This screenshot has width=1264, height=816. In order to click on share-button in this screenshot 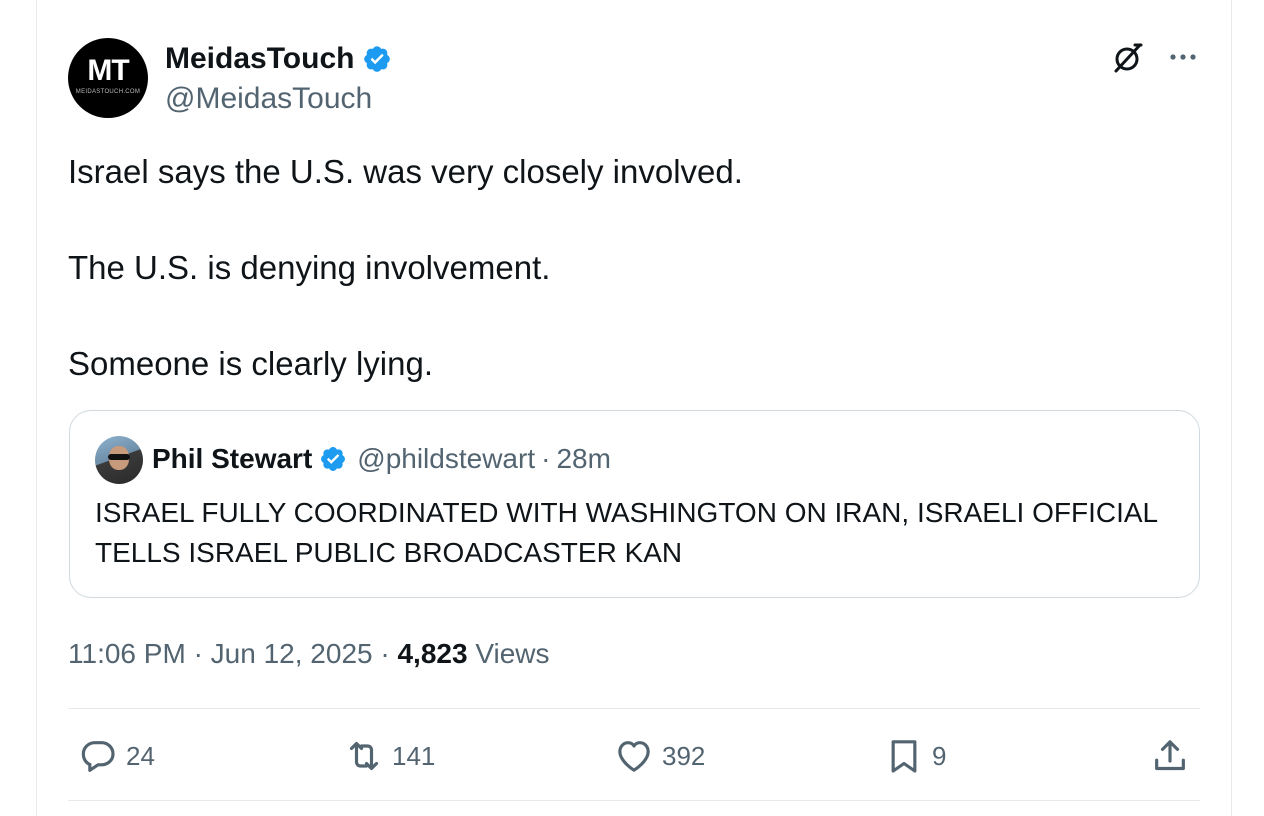, I will do `click(1174, 756)`.